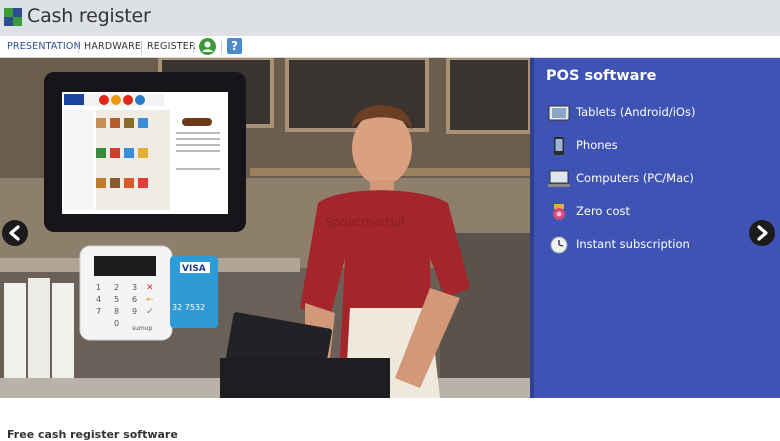 This screenshot has width=780, height=441. Describe the element at coordinates (365, 222) in the screenshot. I see `watermark-text: Spdacmartial` at that location.